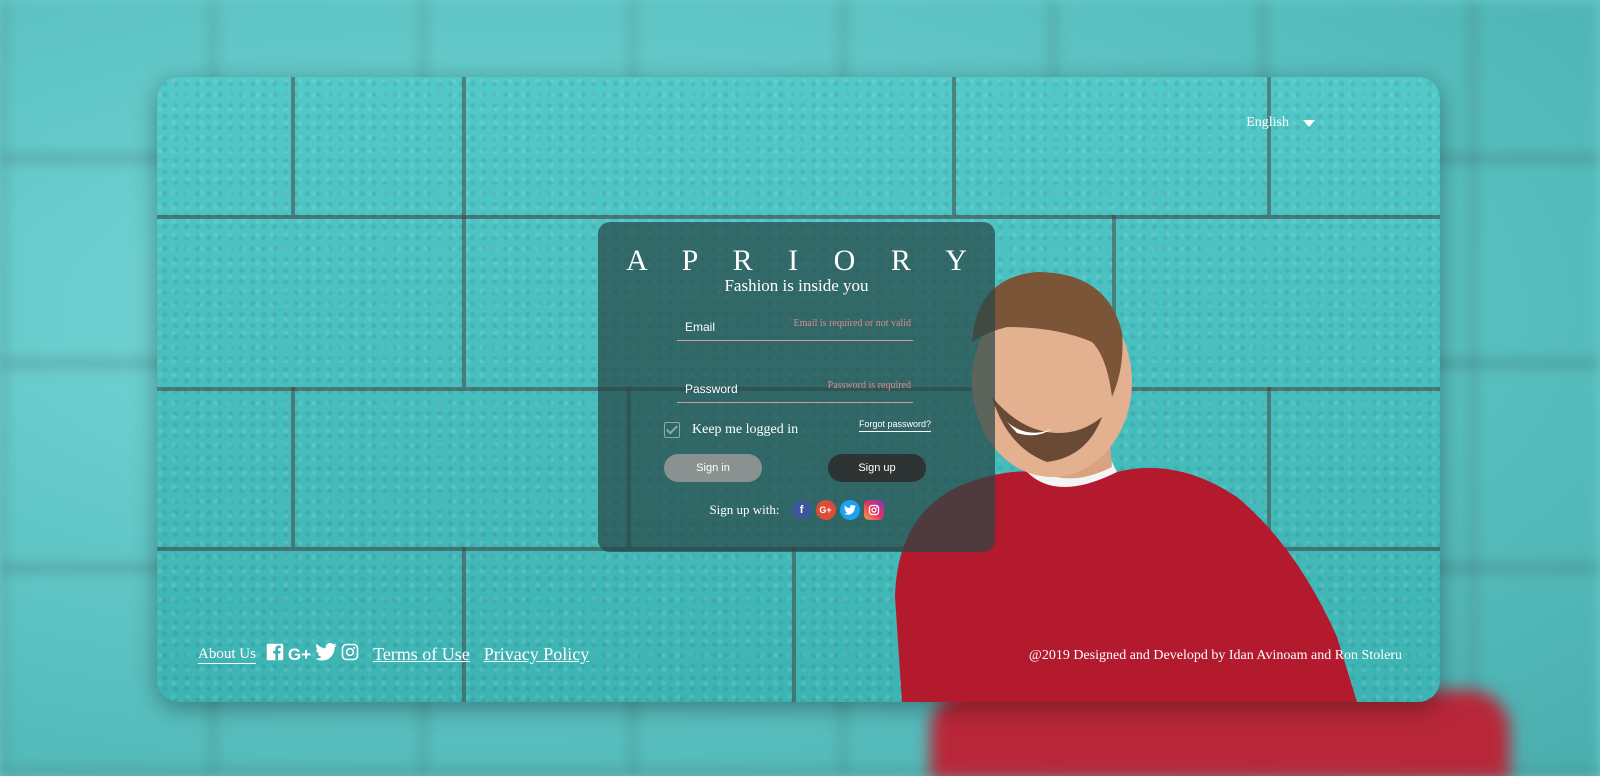  I want to click on facebook-icon, so click(275, 654).